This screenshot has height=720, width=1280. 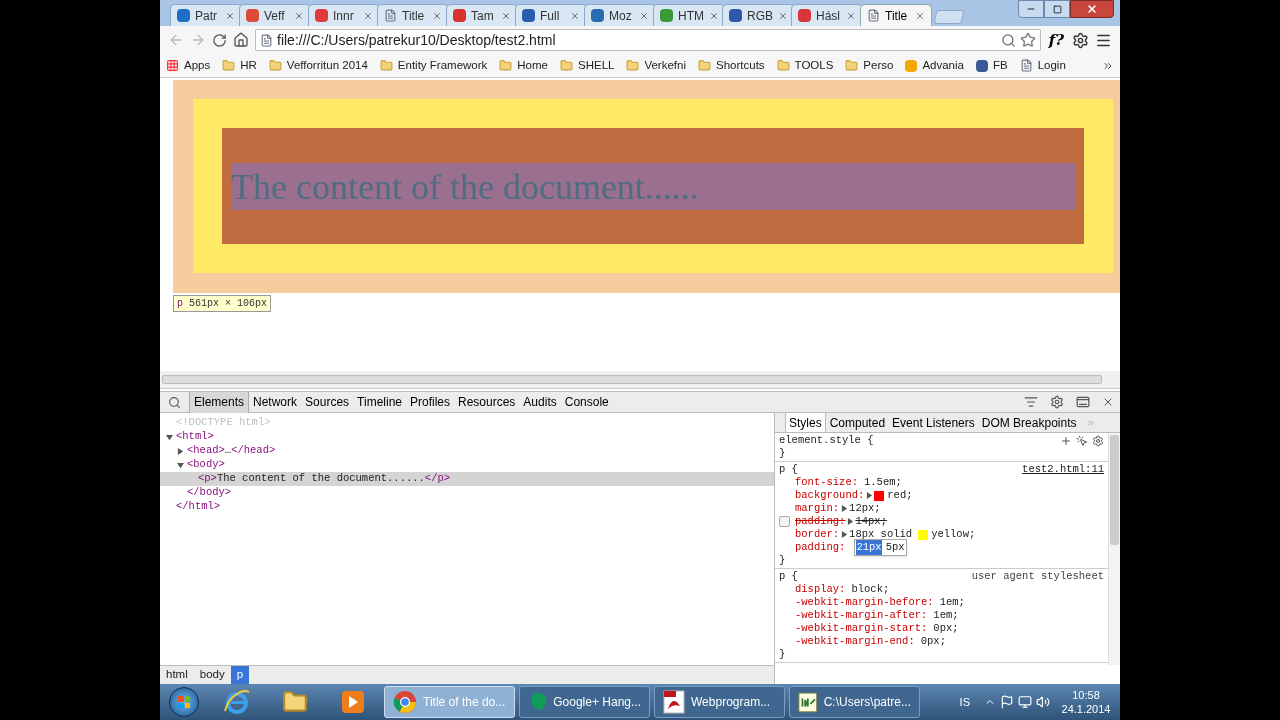 I want to click on bookmark-item: Vefforritun 2014, so click(x=318, y=65).